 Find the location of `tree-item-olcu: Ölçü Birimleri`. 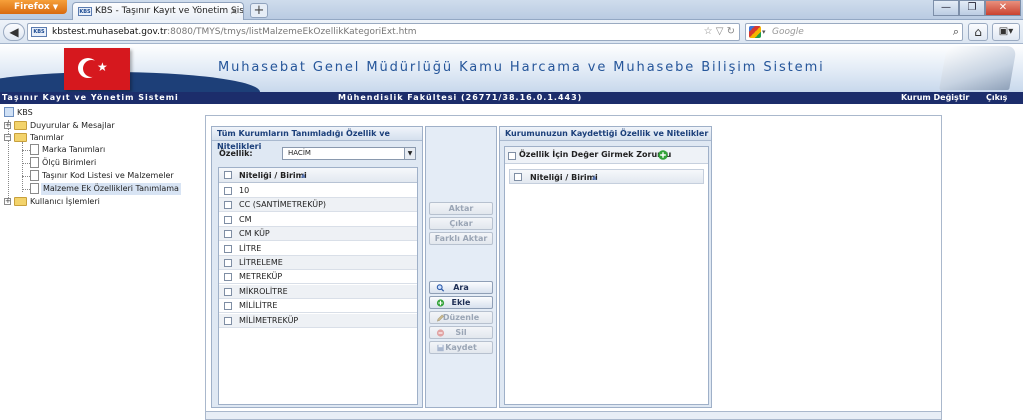

tree-item-olcu: Ölçü Birimleri is located at coordinates (115, 163).